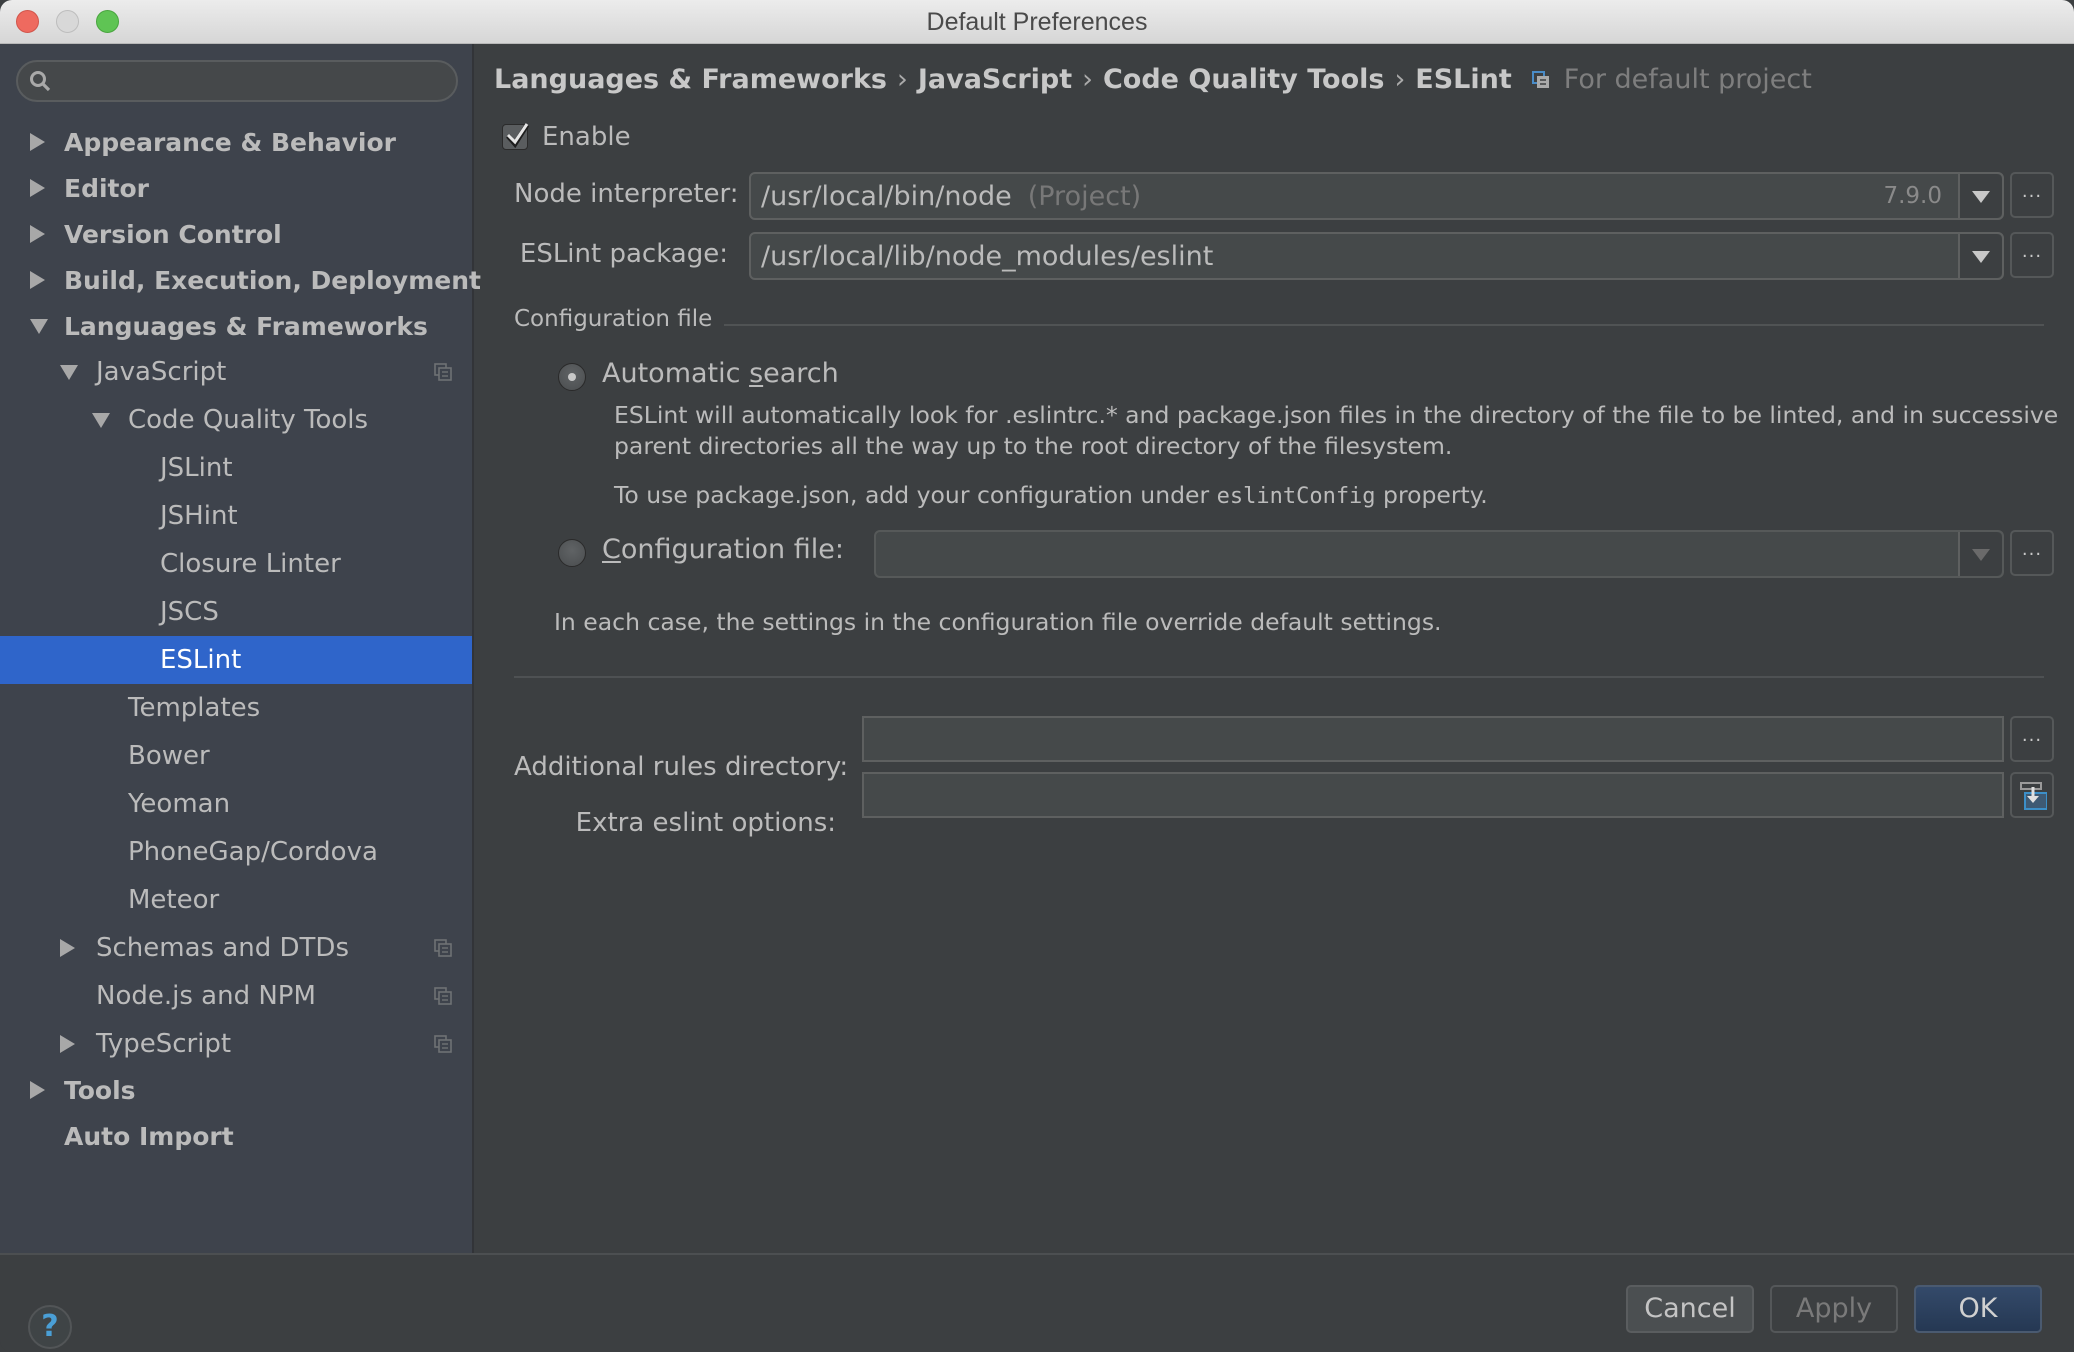  I want to click on sidebar-item-bower: Bower, so click(236, 756).